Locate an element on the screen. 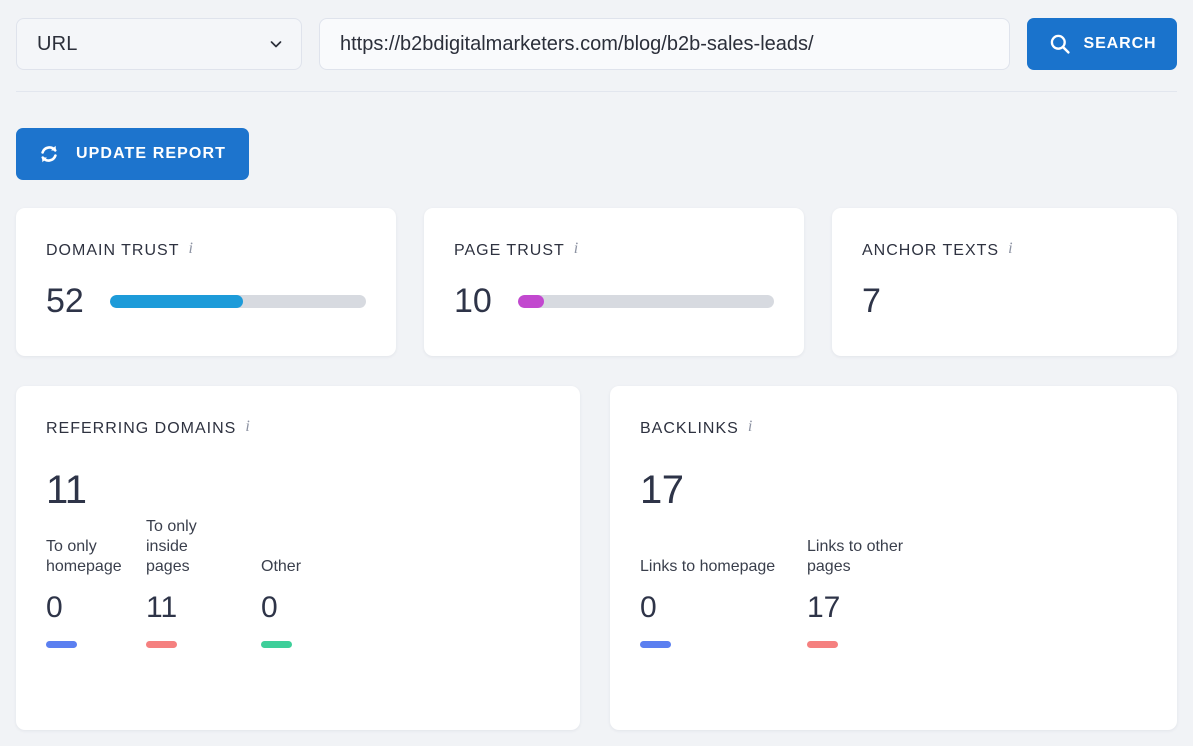 Image resolution: width=1193 pixels, height=746 pixels. url-input is located at coordinates (664, 44).